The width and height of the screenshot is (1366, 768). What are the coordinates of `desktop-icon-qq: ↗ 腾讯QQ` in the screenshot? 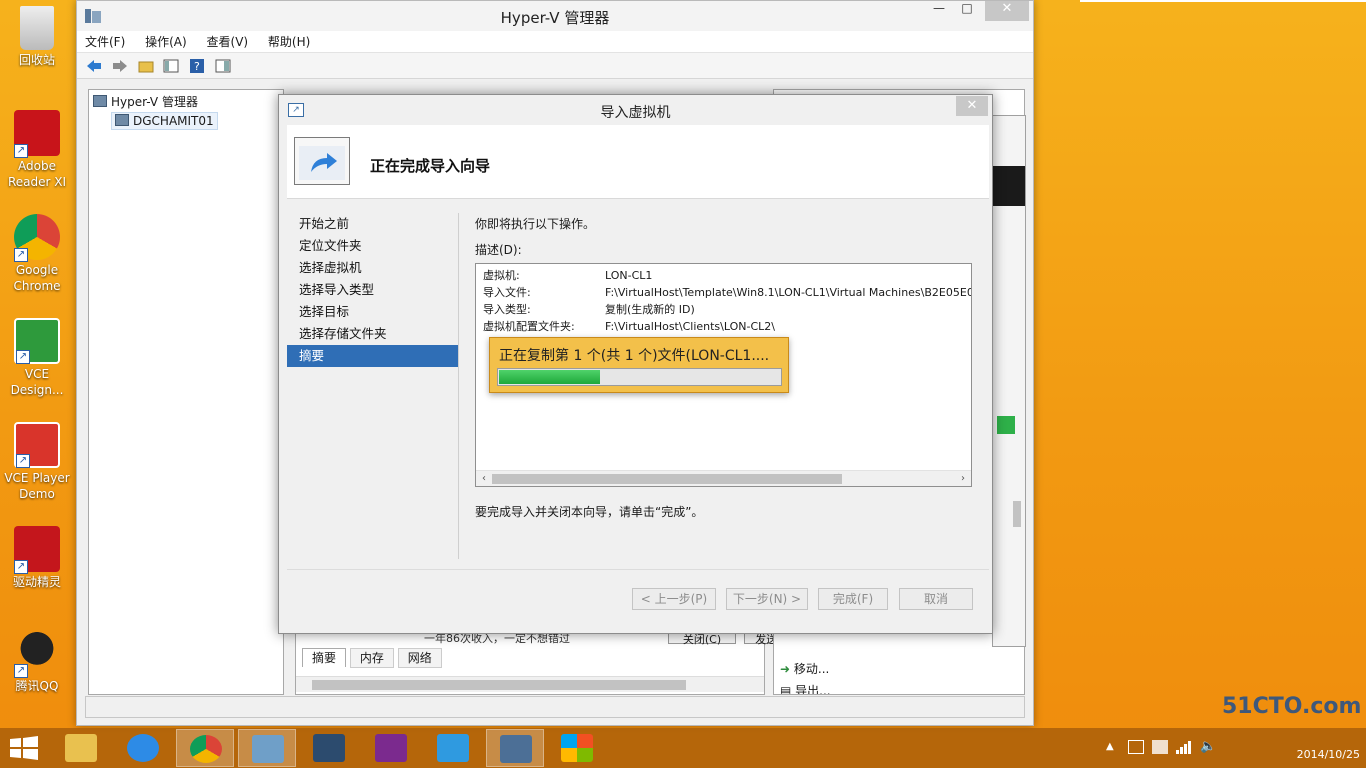 It's located at (37, 662).